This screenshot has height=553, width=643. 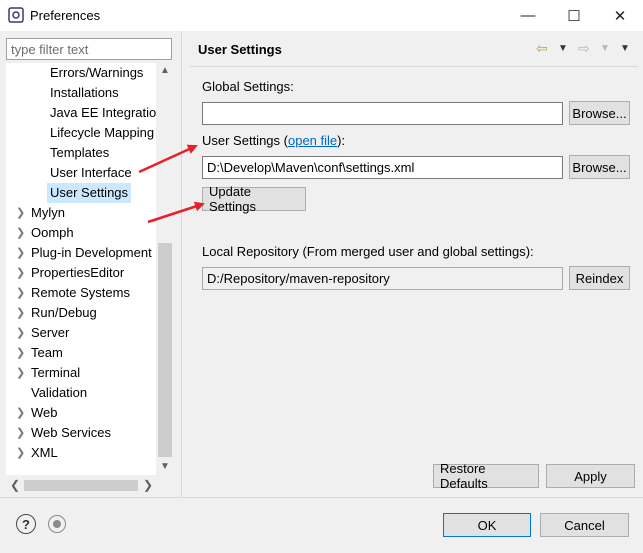 What do you see at coordinates (605, 48) in the screenshot?
I see `forward-menu-chevron-down-icon: ▼` at bounding box center [605, 48].